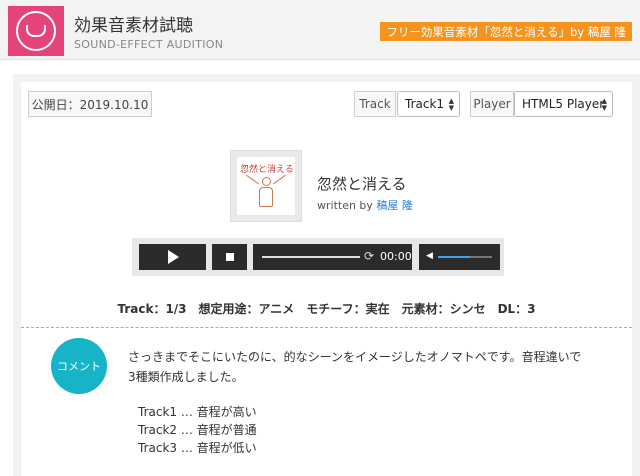  I want to click on volume-control: ◀, so click(459, 257).